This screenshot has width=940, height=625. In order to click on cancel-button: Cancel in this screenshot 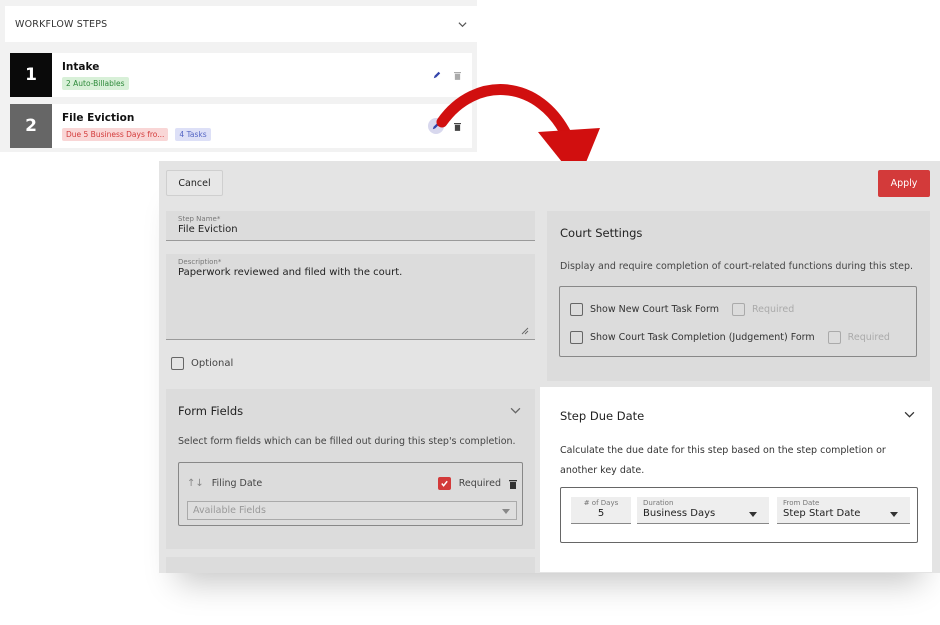, I will do `click(194, 183)`.